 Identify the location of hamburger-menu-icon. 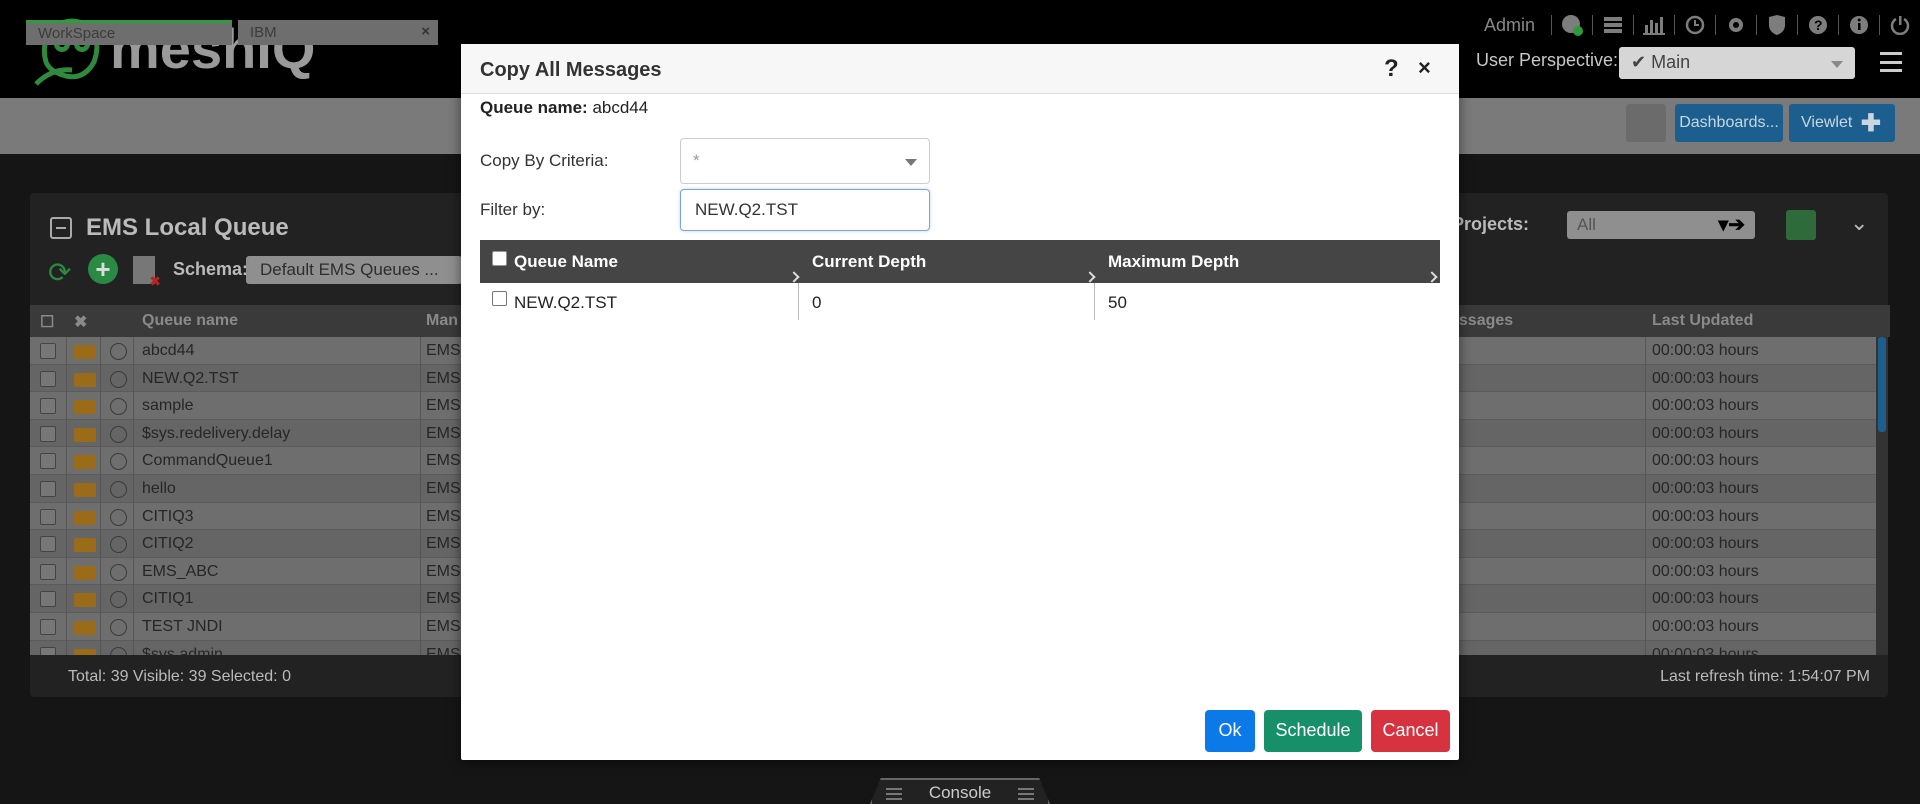
(1891, 62).